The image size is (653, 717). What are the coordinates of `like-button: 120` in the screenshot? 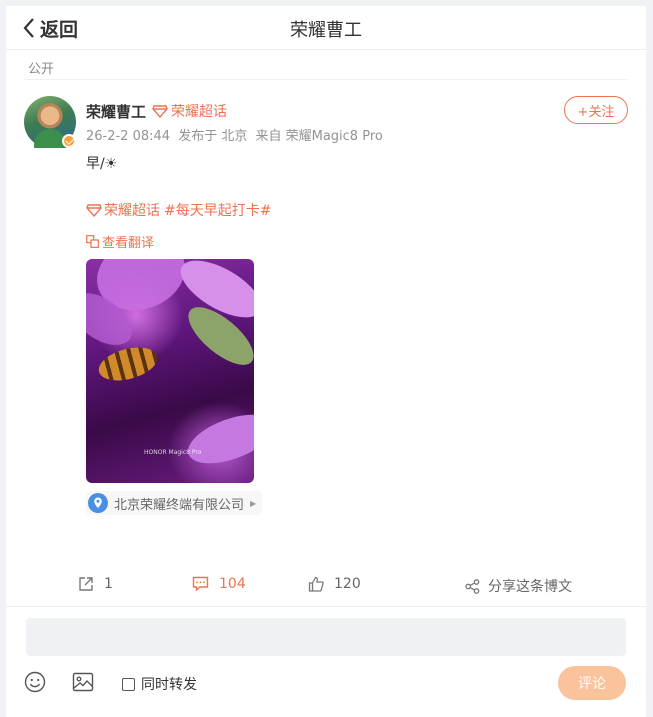 It's located at (334, 584).